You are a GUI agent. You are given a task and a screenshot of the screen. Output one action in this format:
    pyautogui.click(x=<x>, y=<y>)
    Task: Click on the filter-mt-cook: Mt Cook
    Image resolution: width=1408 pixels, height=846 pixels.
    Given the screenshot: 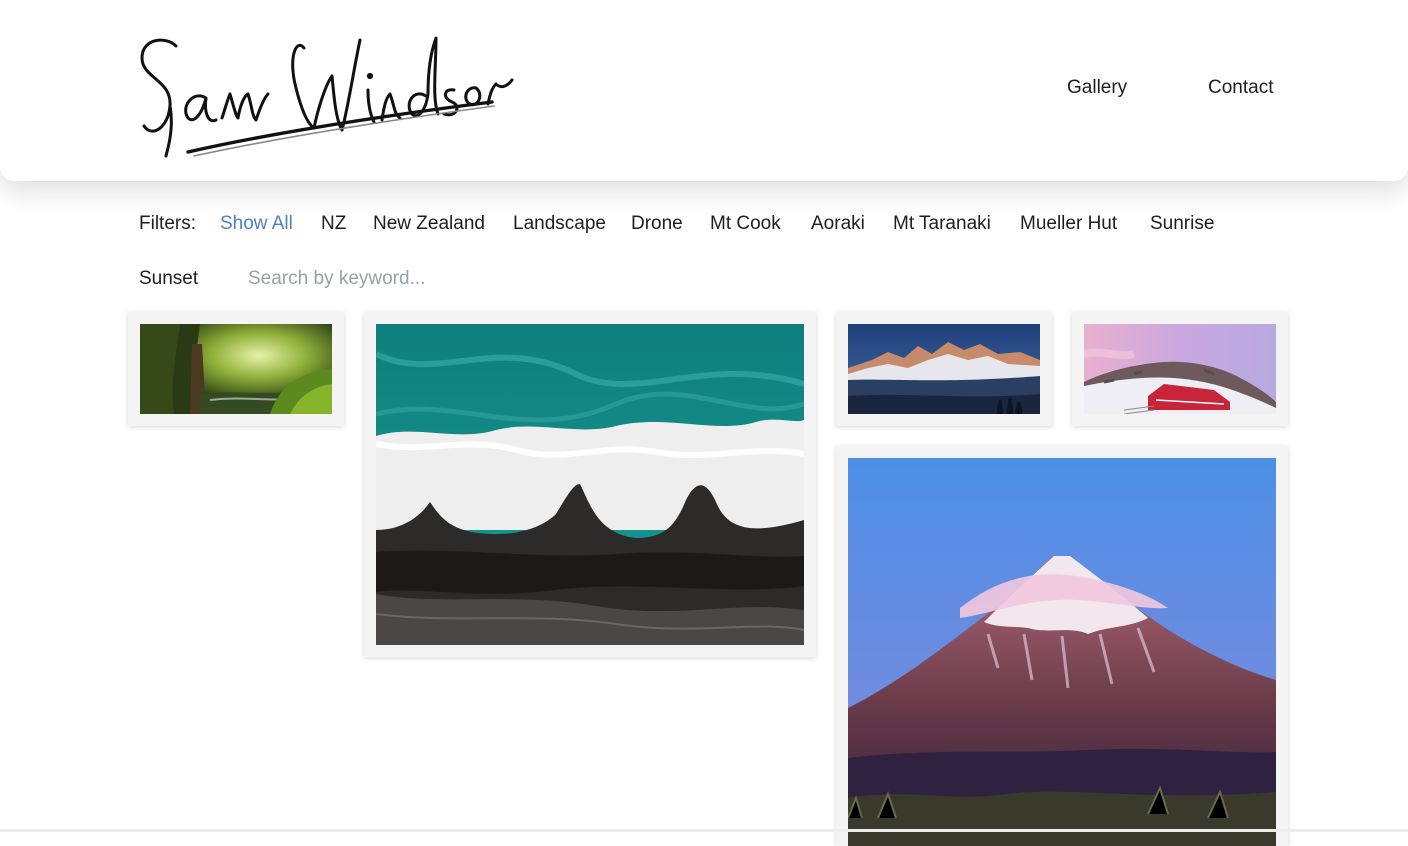 What is the action you would take?
    pyautogui.click(x=745, y=224)
    